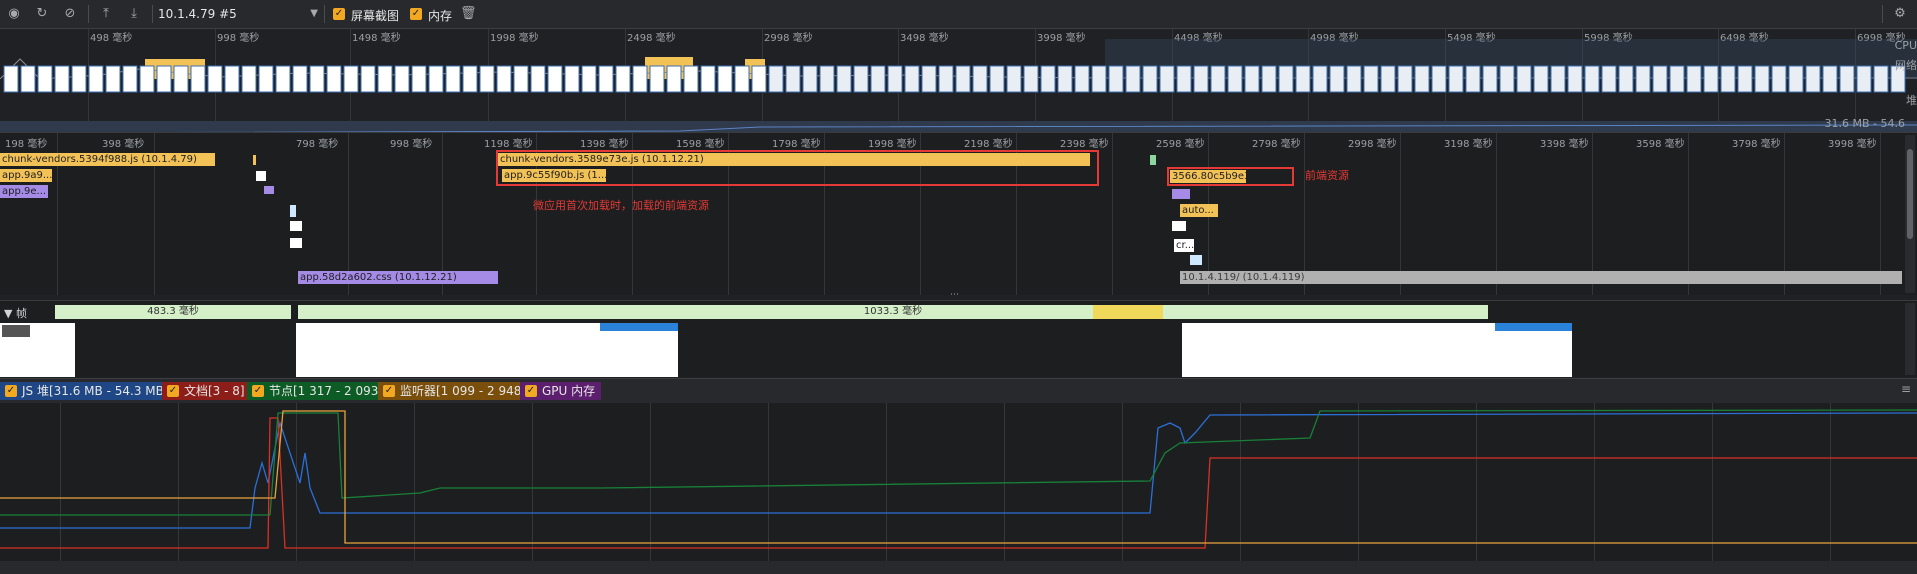 This screenshot has width=1917, height=574. What do you see at coordinates (1230, 176) in the screenshot?
I see `highlight-box` at bounding box center [1230, 176].